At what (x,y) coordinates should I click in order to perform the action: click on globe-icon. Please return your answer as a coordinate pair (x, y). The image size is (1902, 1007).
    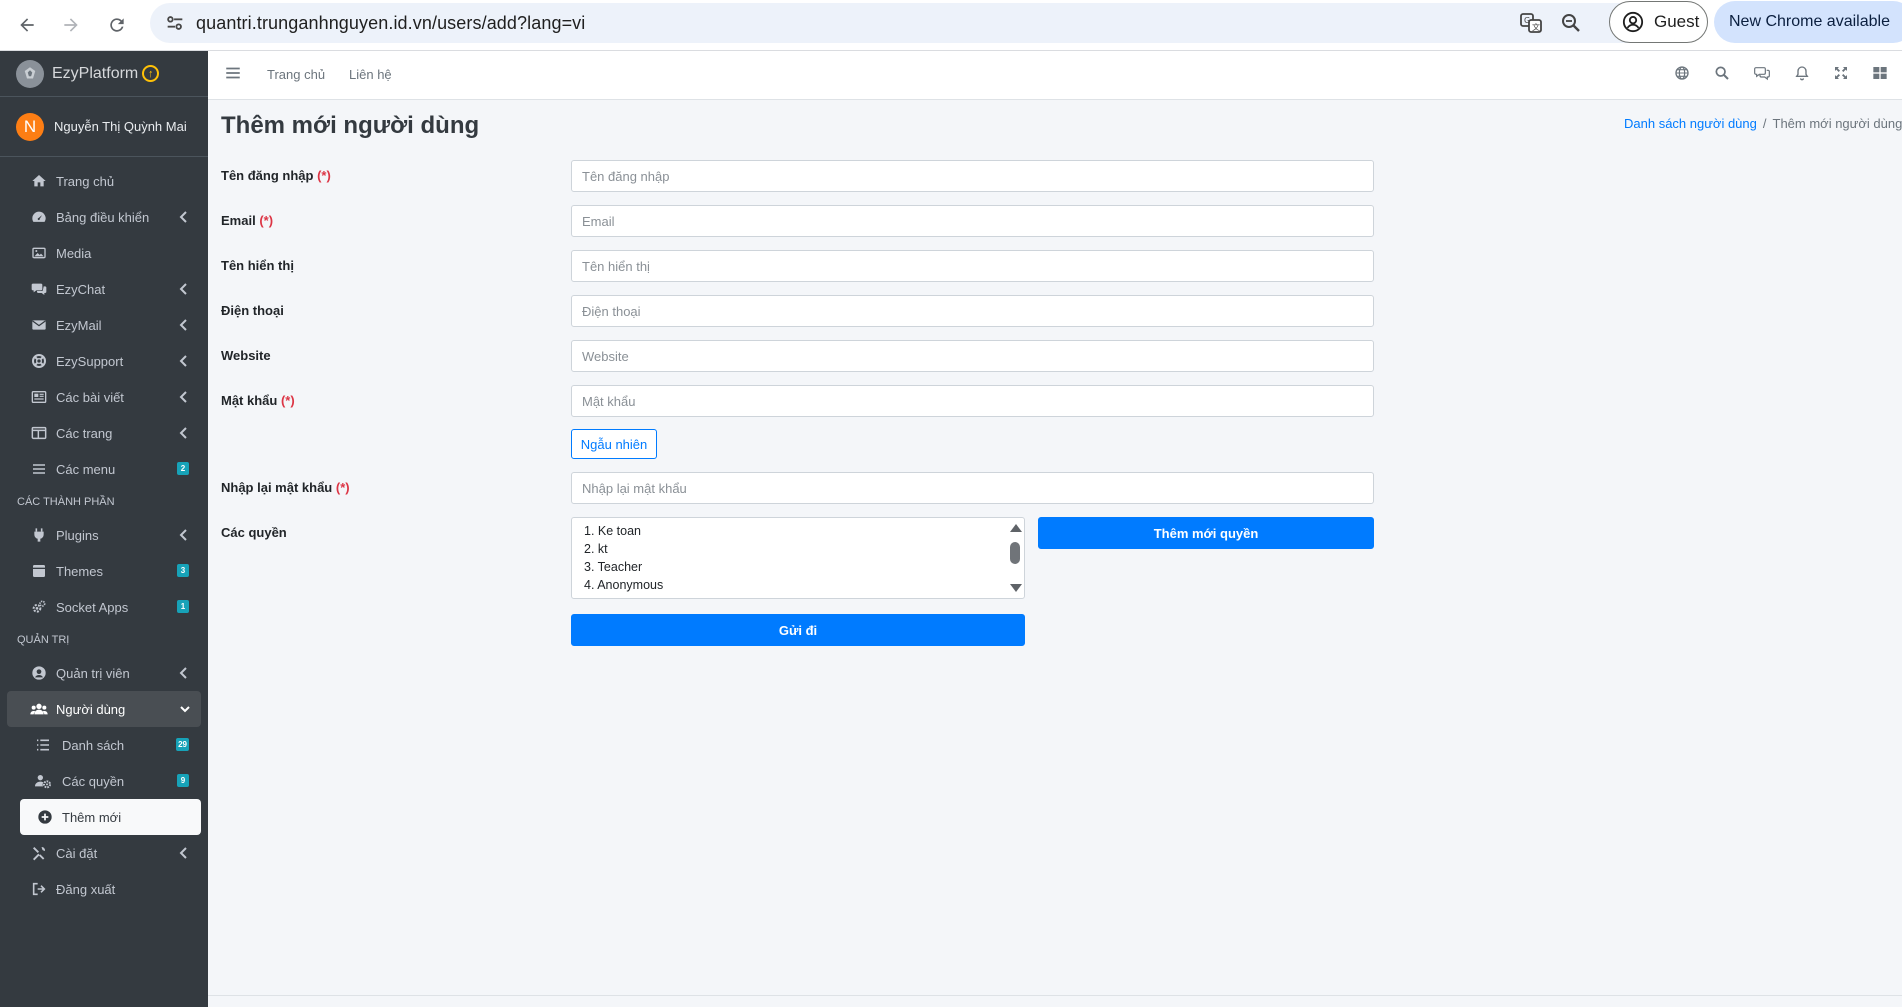
    Looking at the image, I should click on (1683, 74).